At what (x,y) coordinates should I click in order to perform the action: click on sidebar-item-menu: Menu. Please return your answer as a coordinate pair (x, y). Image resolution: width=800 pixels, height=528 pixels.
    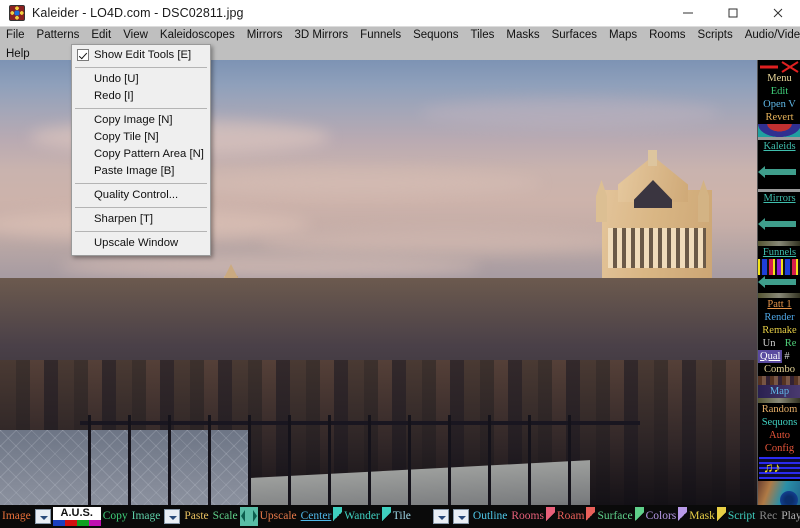
    Looking at the image, I should click on (779, 78).